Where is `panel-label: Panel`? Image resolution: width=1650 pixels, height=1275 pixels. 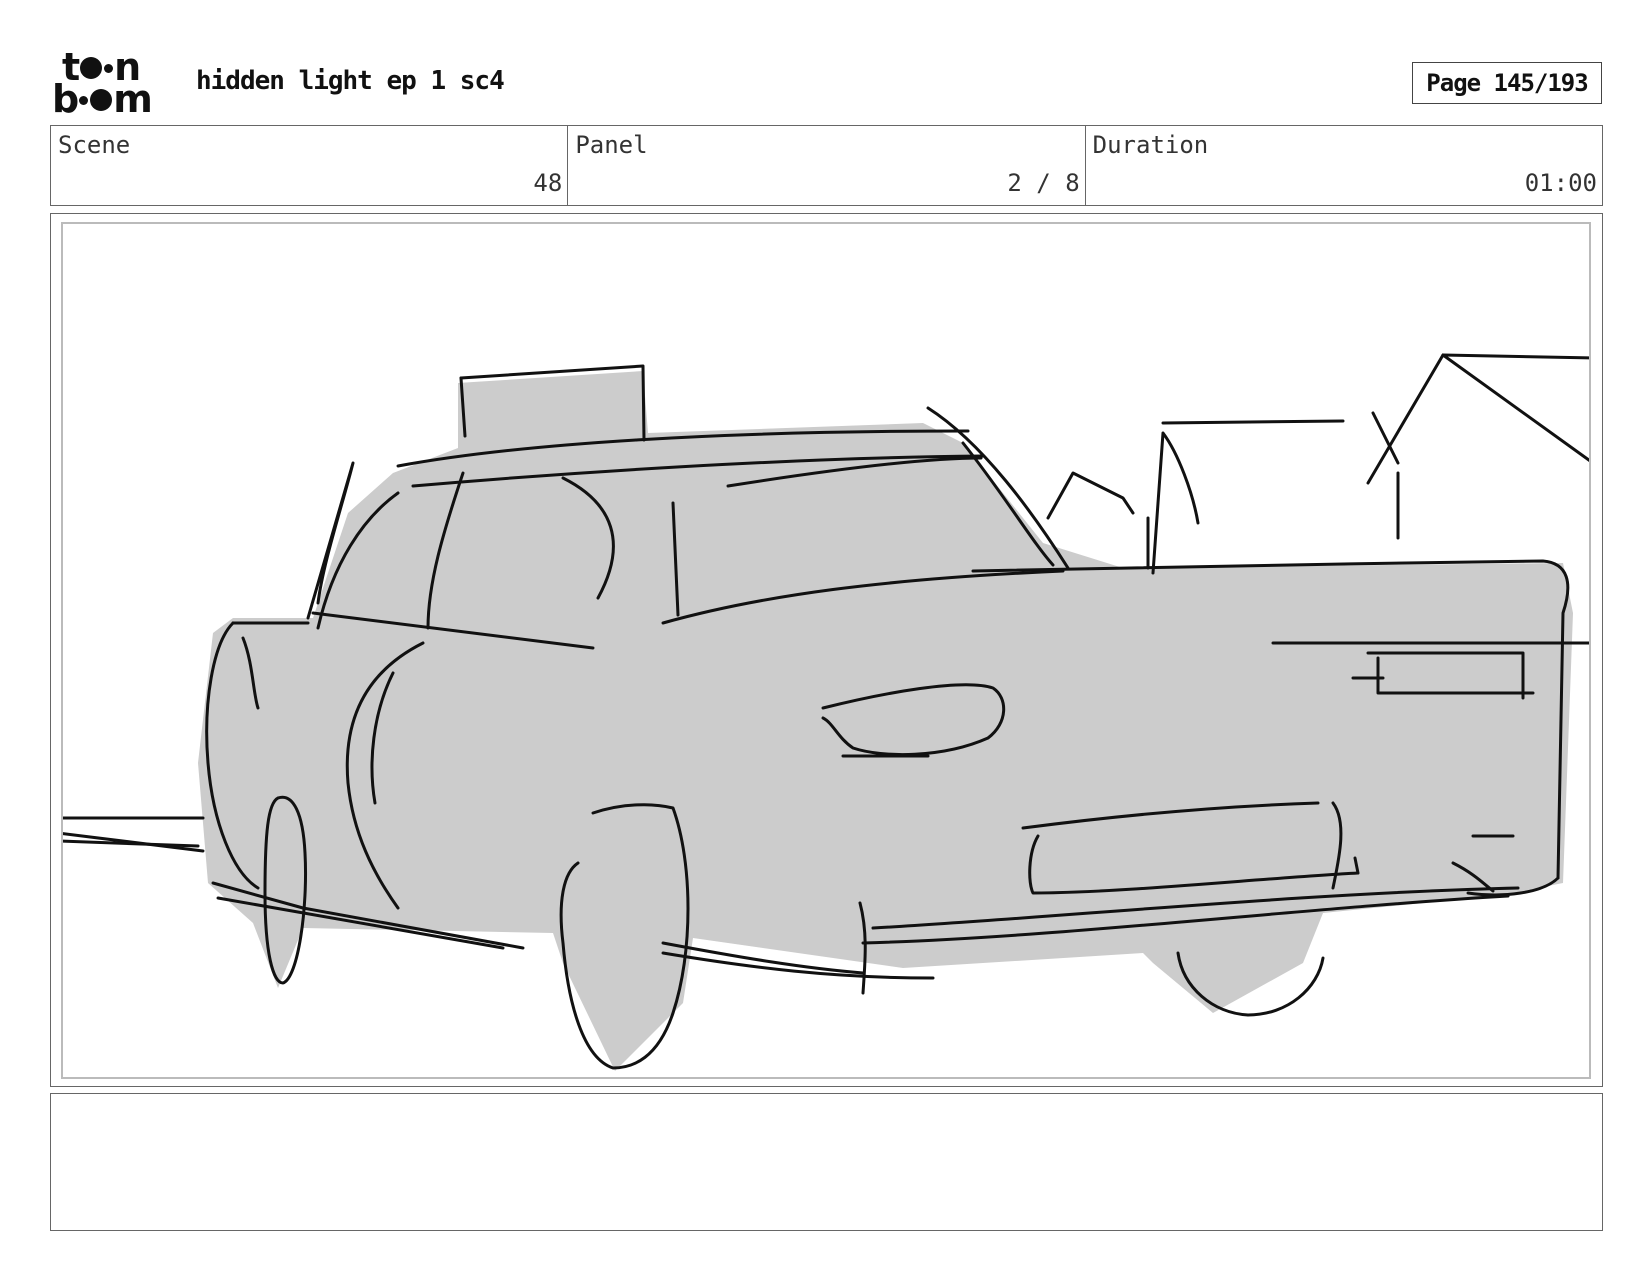 panel-label: Panel is located at coordinates (611, 145).